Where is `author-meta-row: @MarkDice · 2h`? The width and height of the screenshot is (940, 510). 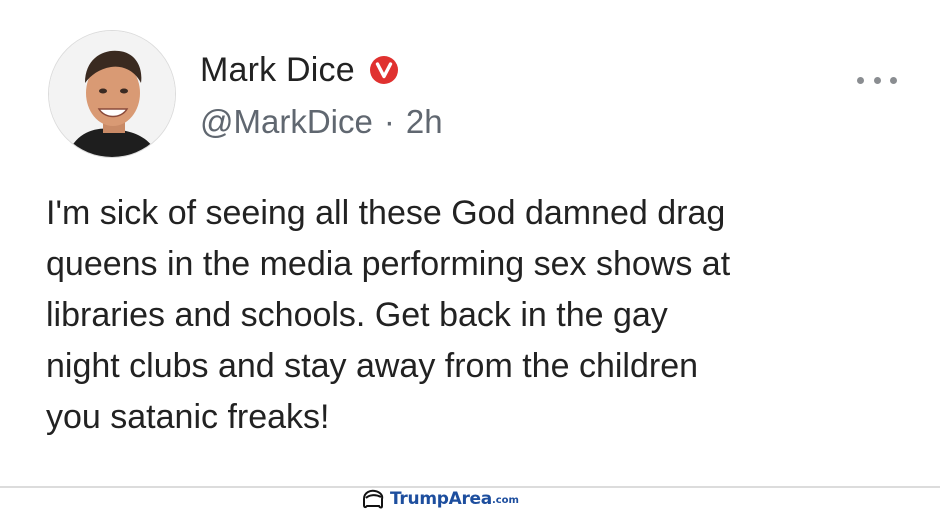
author-meta-row: @MarkDice · 2h is located at coordinates (321, 122).